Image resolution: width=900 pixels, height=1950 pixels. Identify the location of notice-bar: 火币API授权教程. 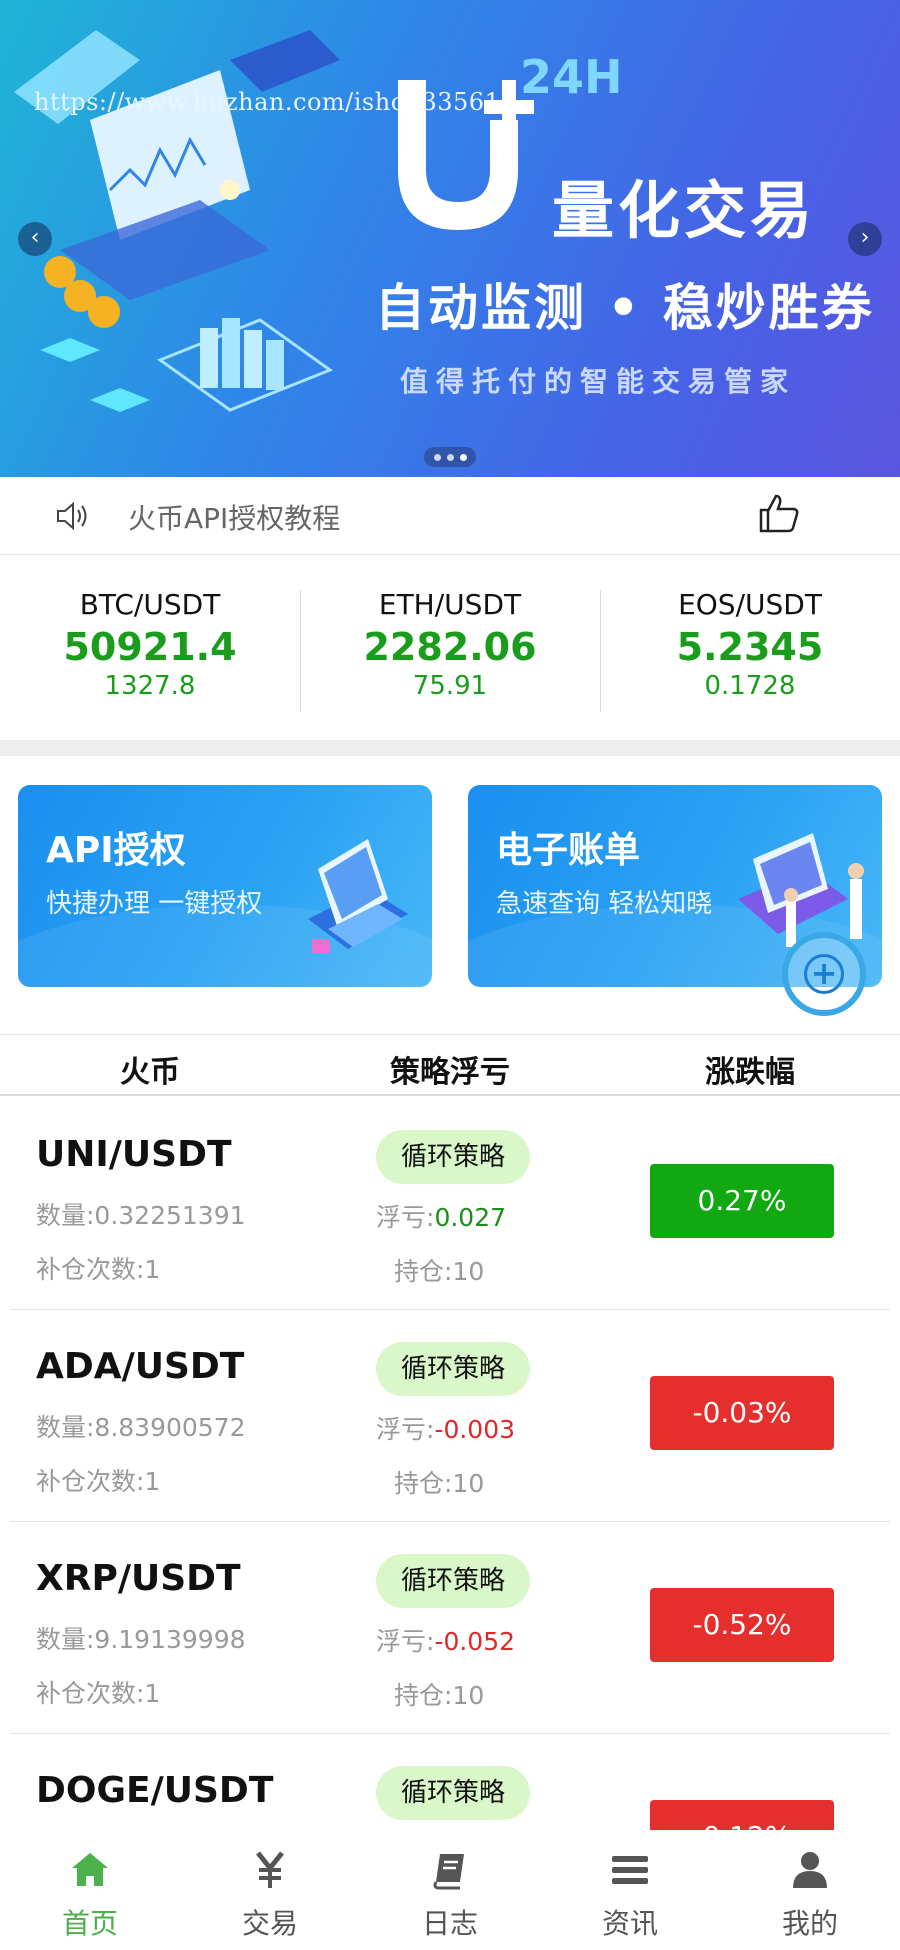
(450, 516).